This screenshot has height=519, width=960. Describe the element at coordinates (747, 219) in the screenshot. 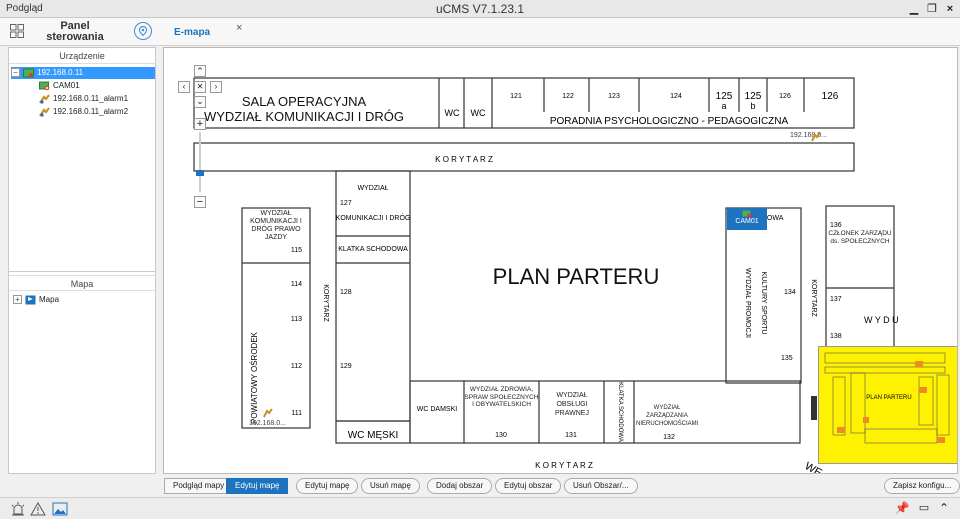

I see `camera-marker-cam01: CAM01` at that location.